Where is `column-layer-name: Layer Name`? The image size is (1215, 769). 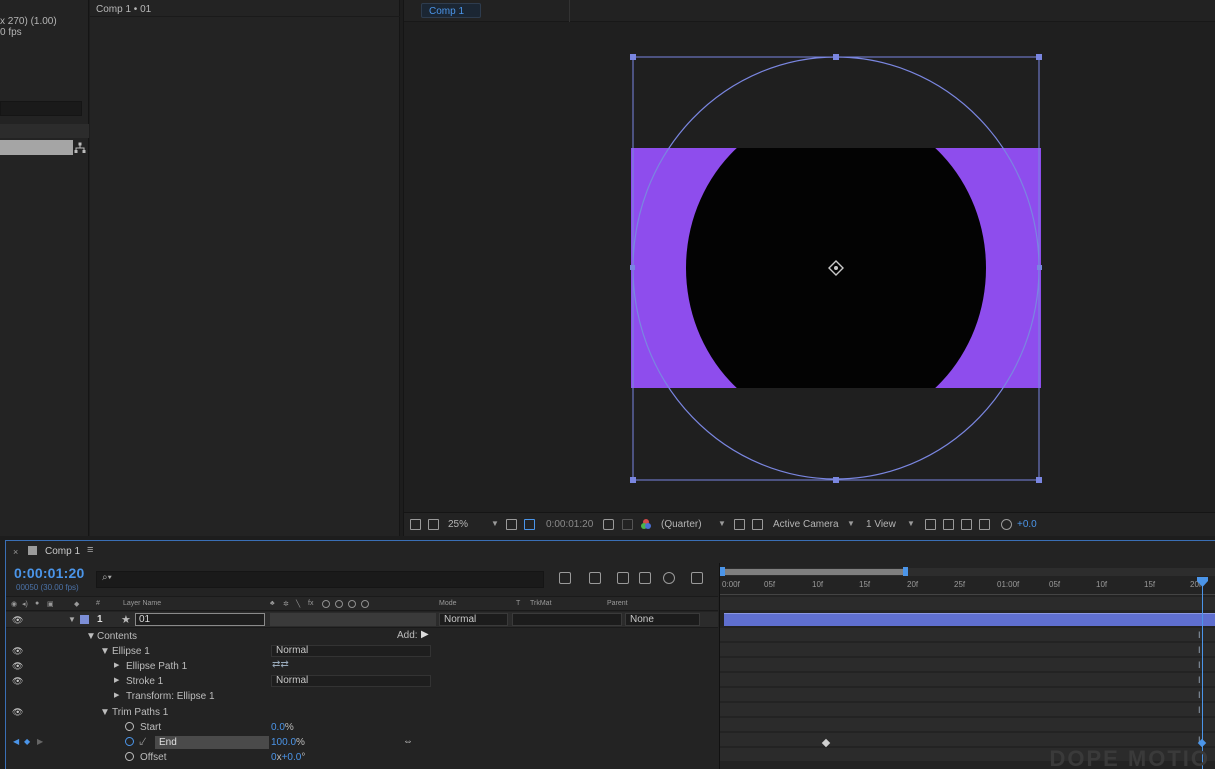 column-layer-name: Layer Name is located at coordinates (142, 603).